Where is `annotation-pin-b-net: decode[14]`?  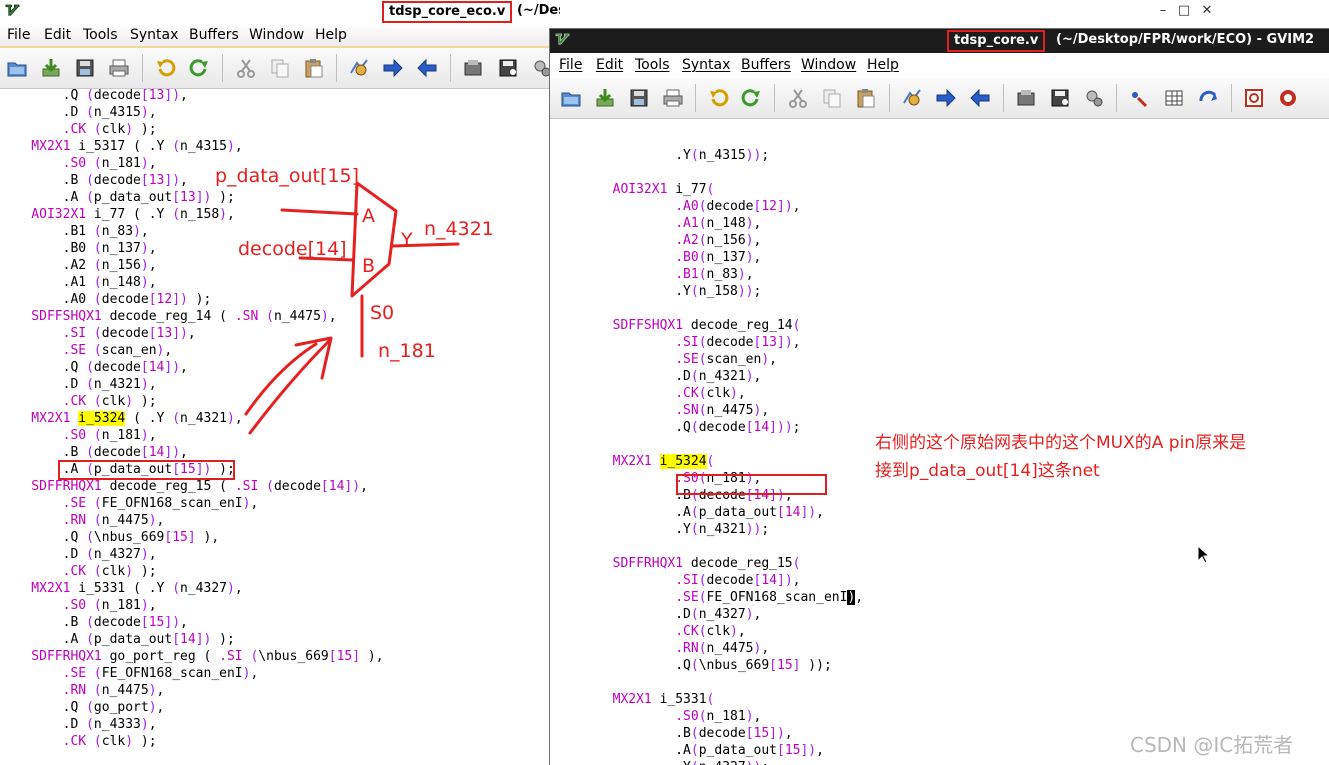 annotation-pin-b-net: decode[14] is located at coordinates (292, 249).